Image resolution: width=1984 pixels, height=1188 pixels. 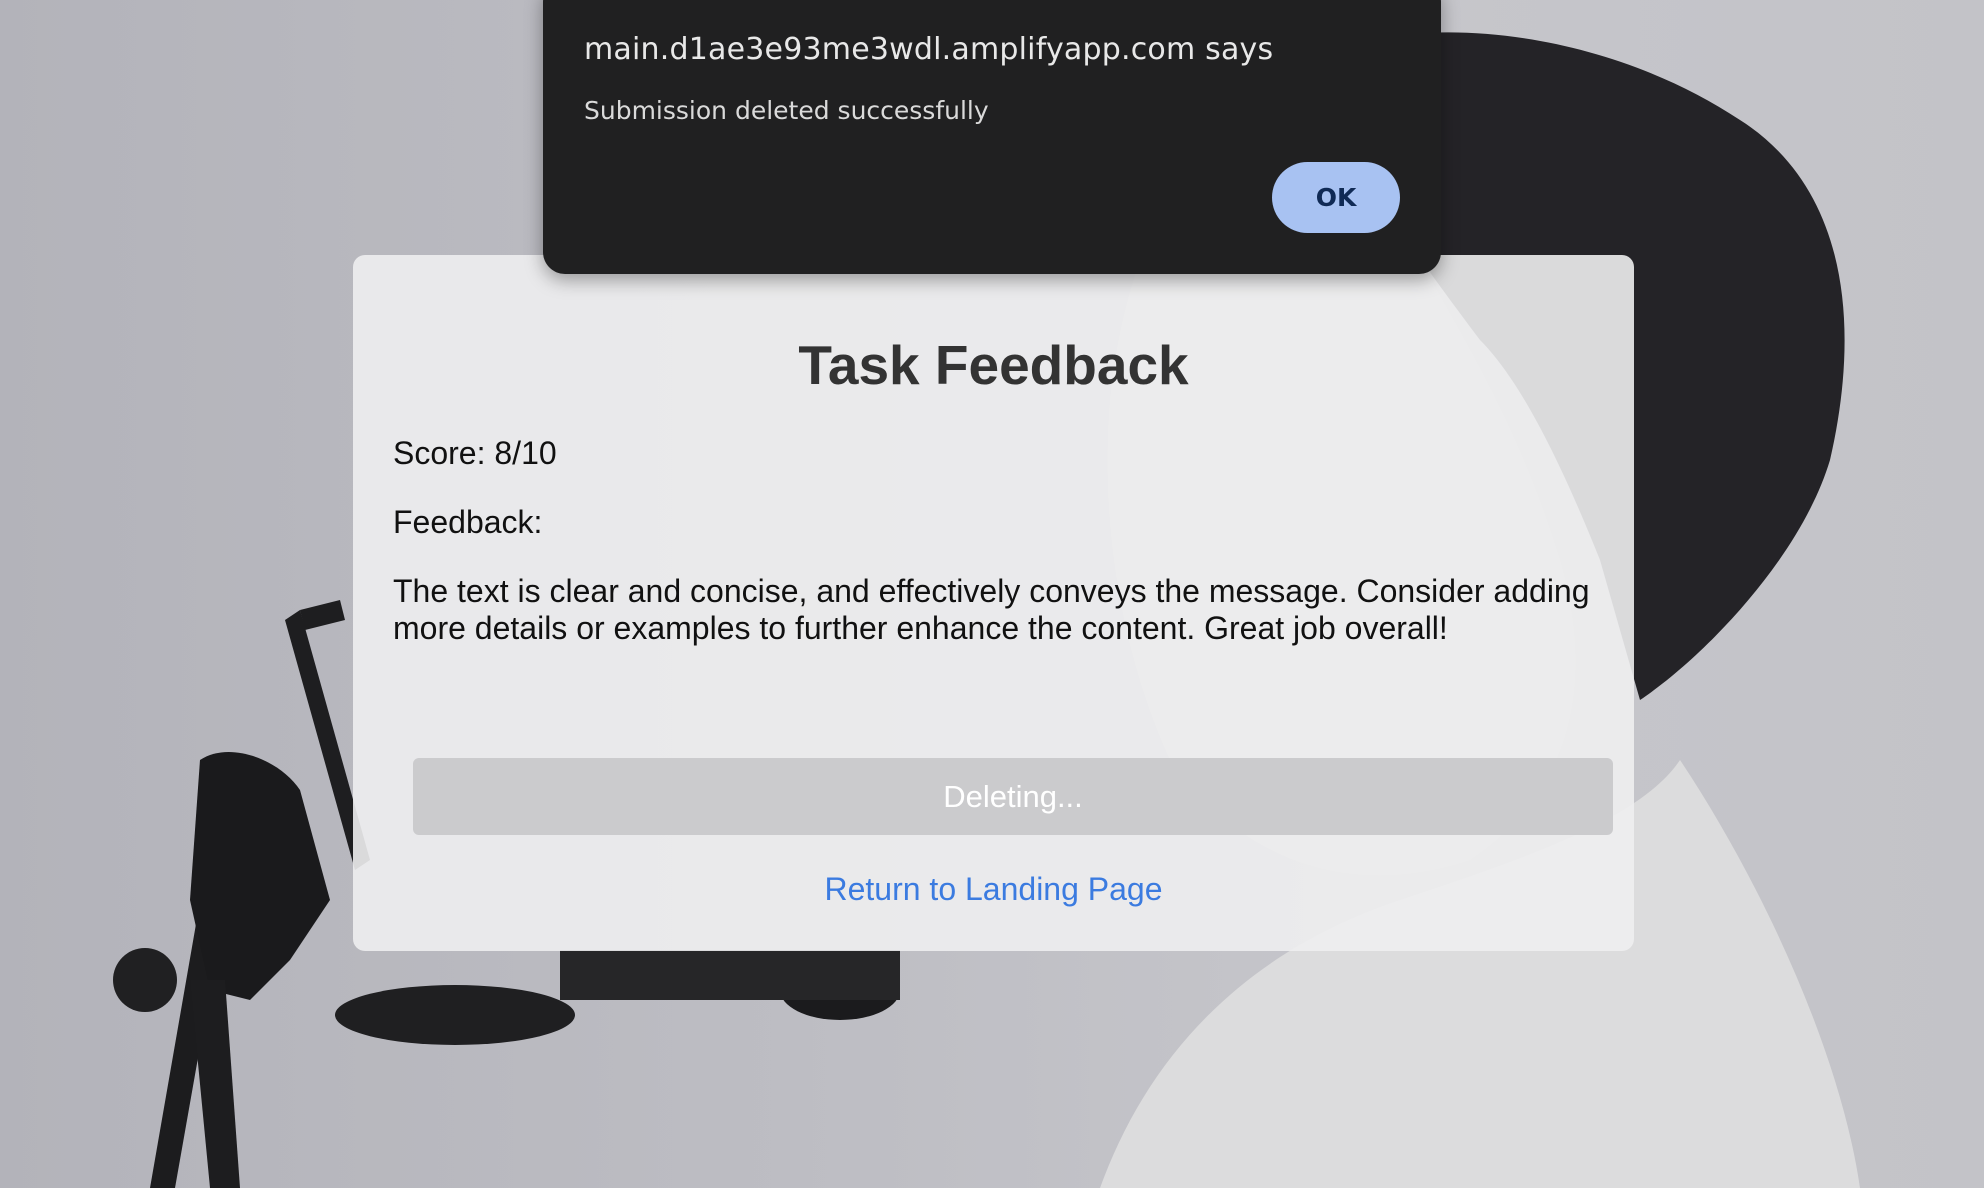 What do you see at coordinates (475, 453) in the screenshot?
I see `score-text: Score: 8/10` at bounding box center [475, 453].